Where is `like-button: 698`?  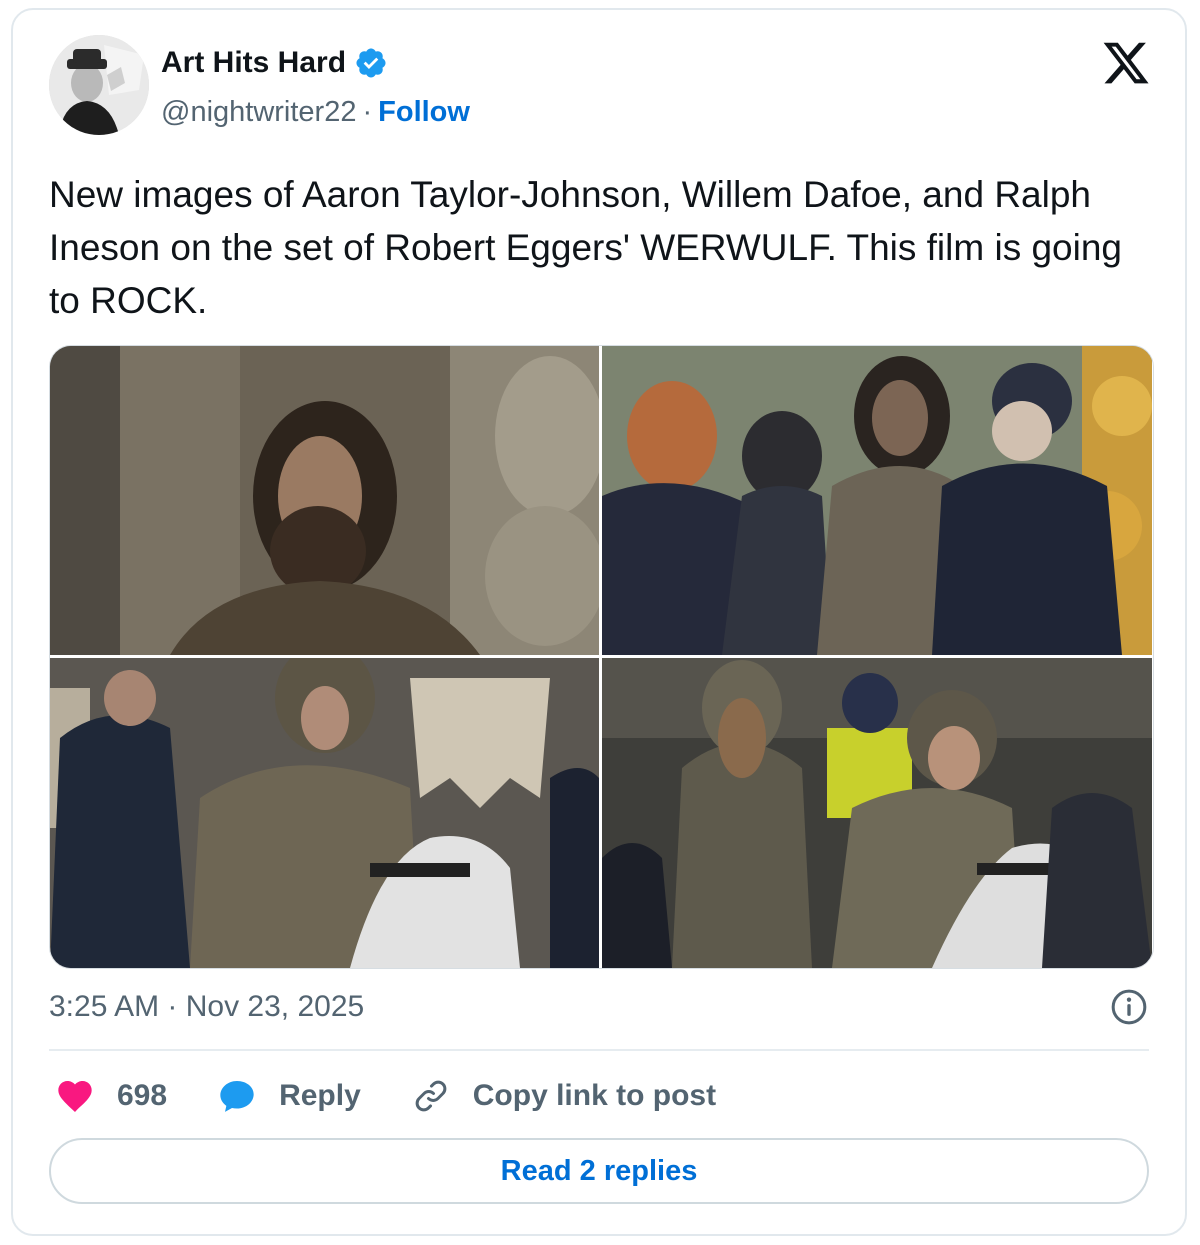 like-button: 698 is located at coordinates (111, 1096).